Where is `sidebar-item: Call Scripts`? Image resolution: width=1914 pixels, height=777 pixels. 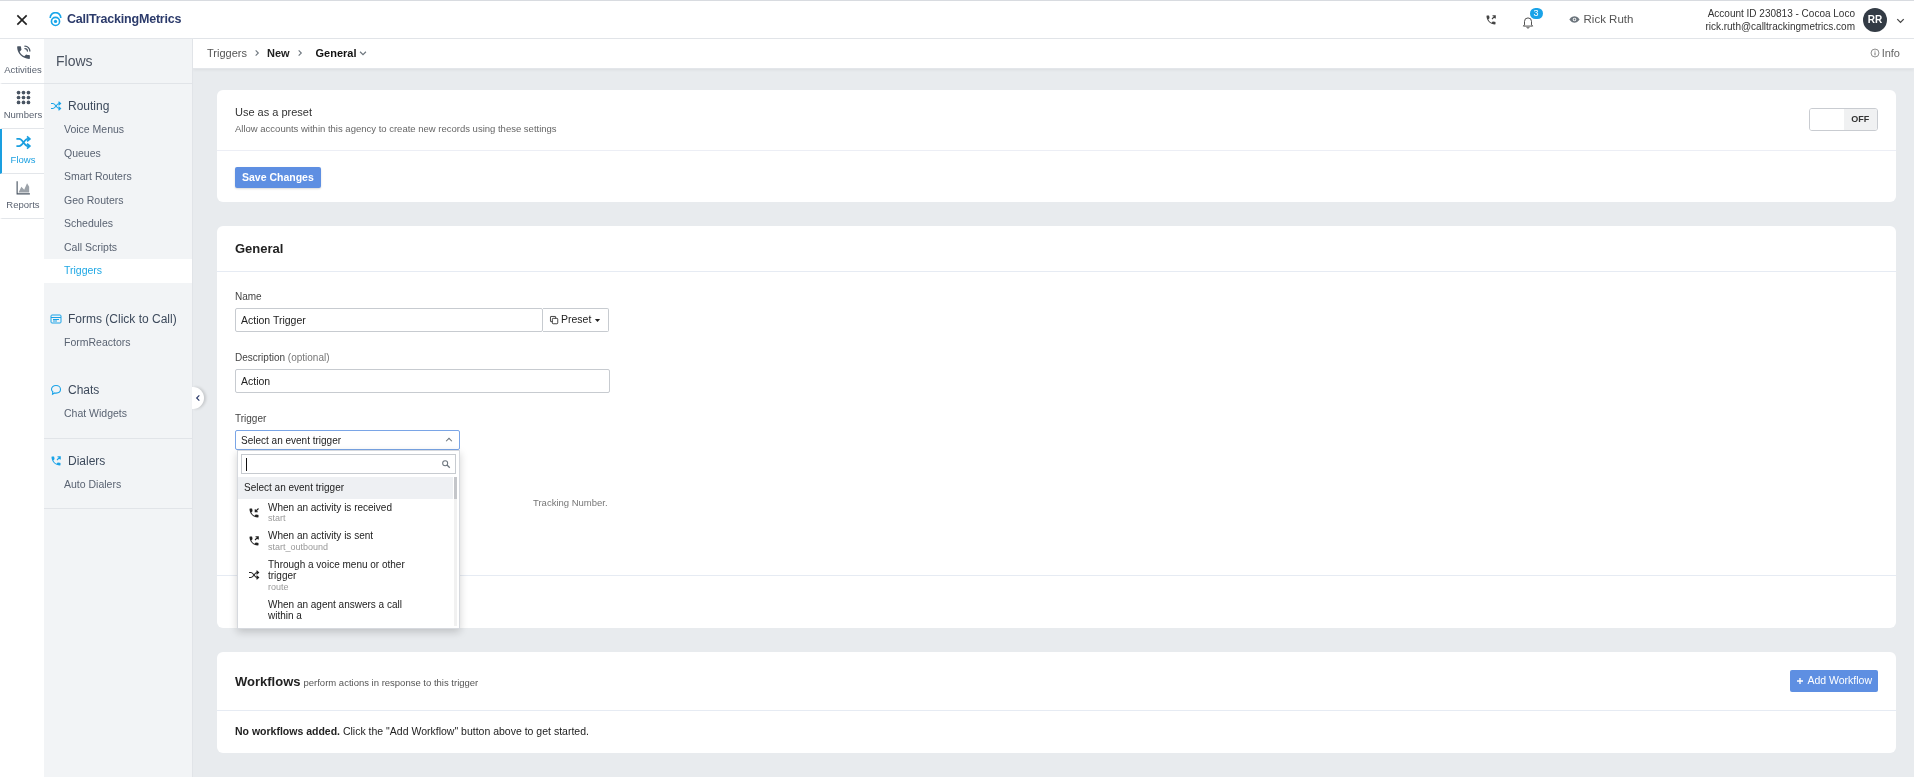 sidebar-item: Call Scripts is located at coordinates (118, 247).